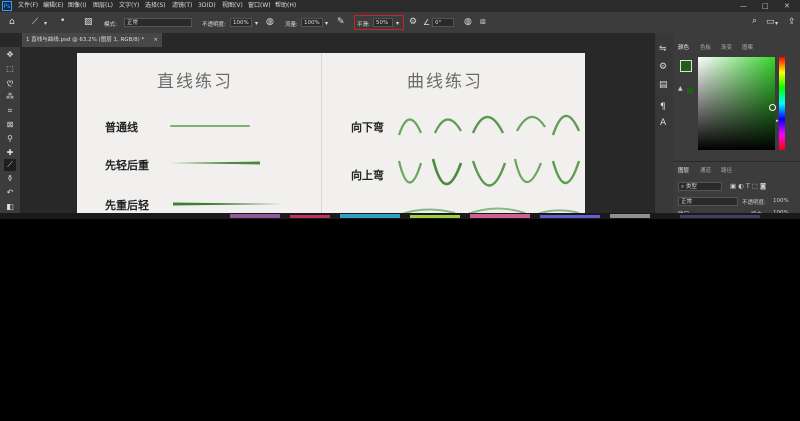 The width and height of the screenshot is (800, 421). Describe the element at coordinates (743, 6) in the screenshot. I see `minimize-button: —` at that location.